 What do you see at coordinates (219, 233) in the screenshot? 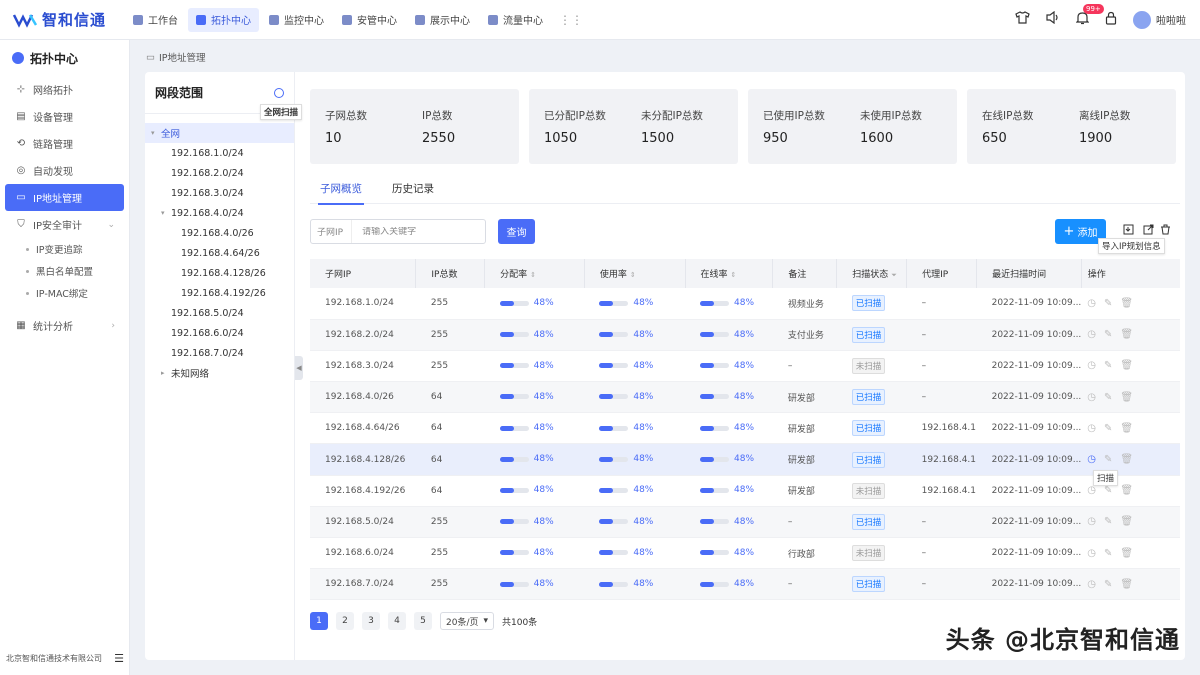
I see `tree-node: 192.168.4.0/26` at bounding box center [219, 233].